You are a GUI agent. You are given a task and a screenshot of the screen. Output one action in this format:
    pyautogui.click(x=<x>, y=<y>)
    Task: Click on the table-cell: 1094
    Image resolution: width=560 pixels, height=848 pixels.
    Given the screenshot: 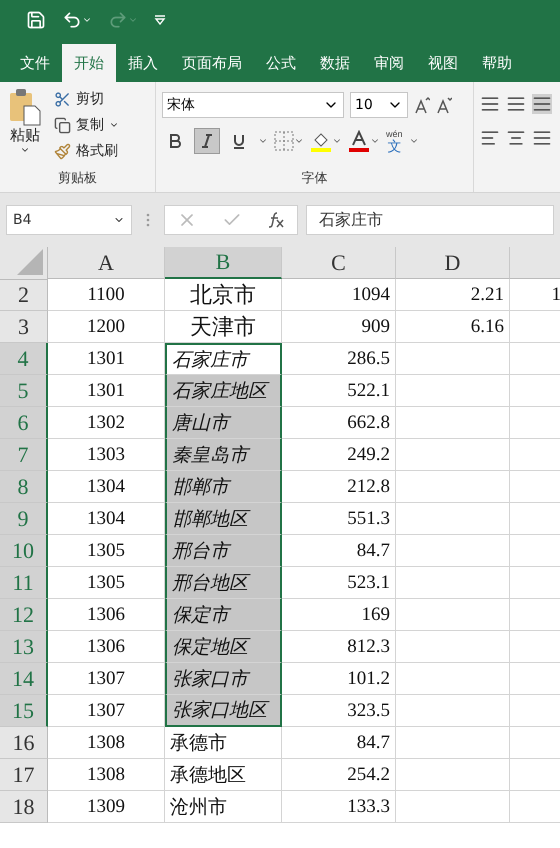 What is the action you would take?
    pyautogui.click(x=339, y=295)
    